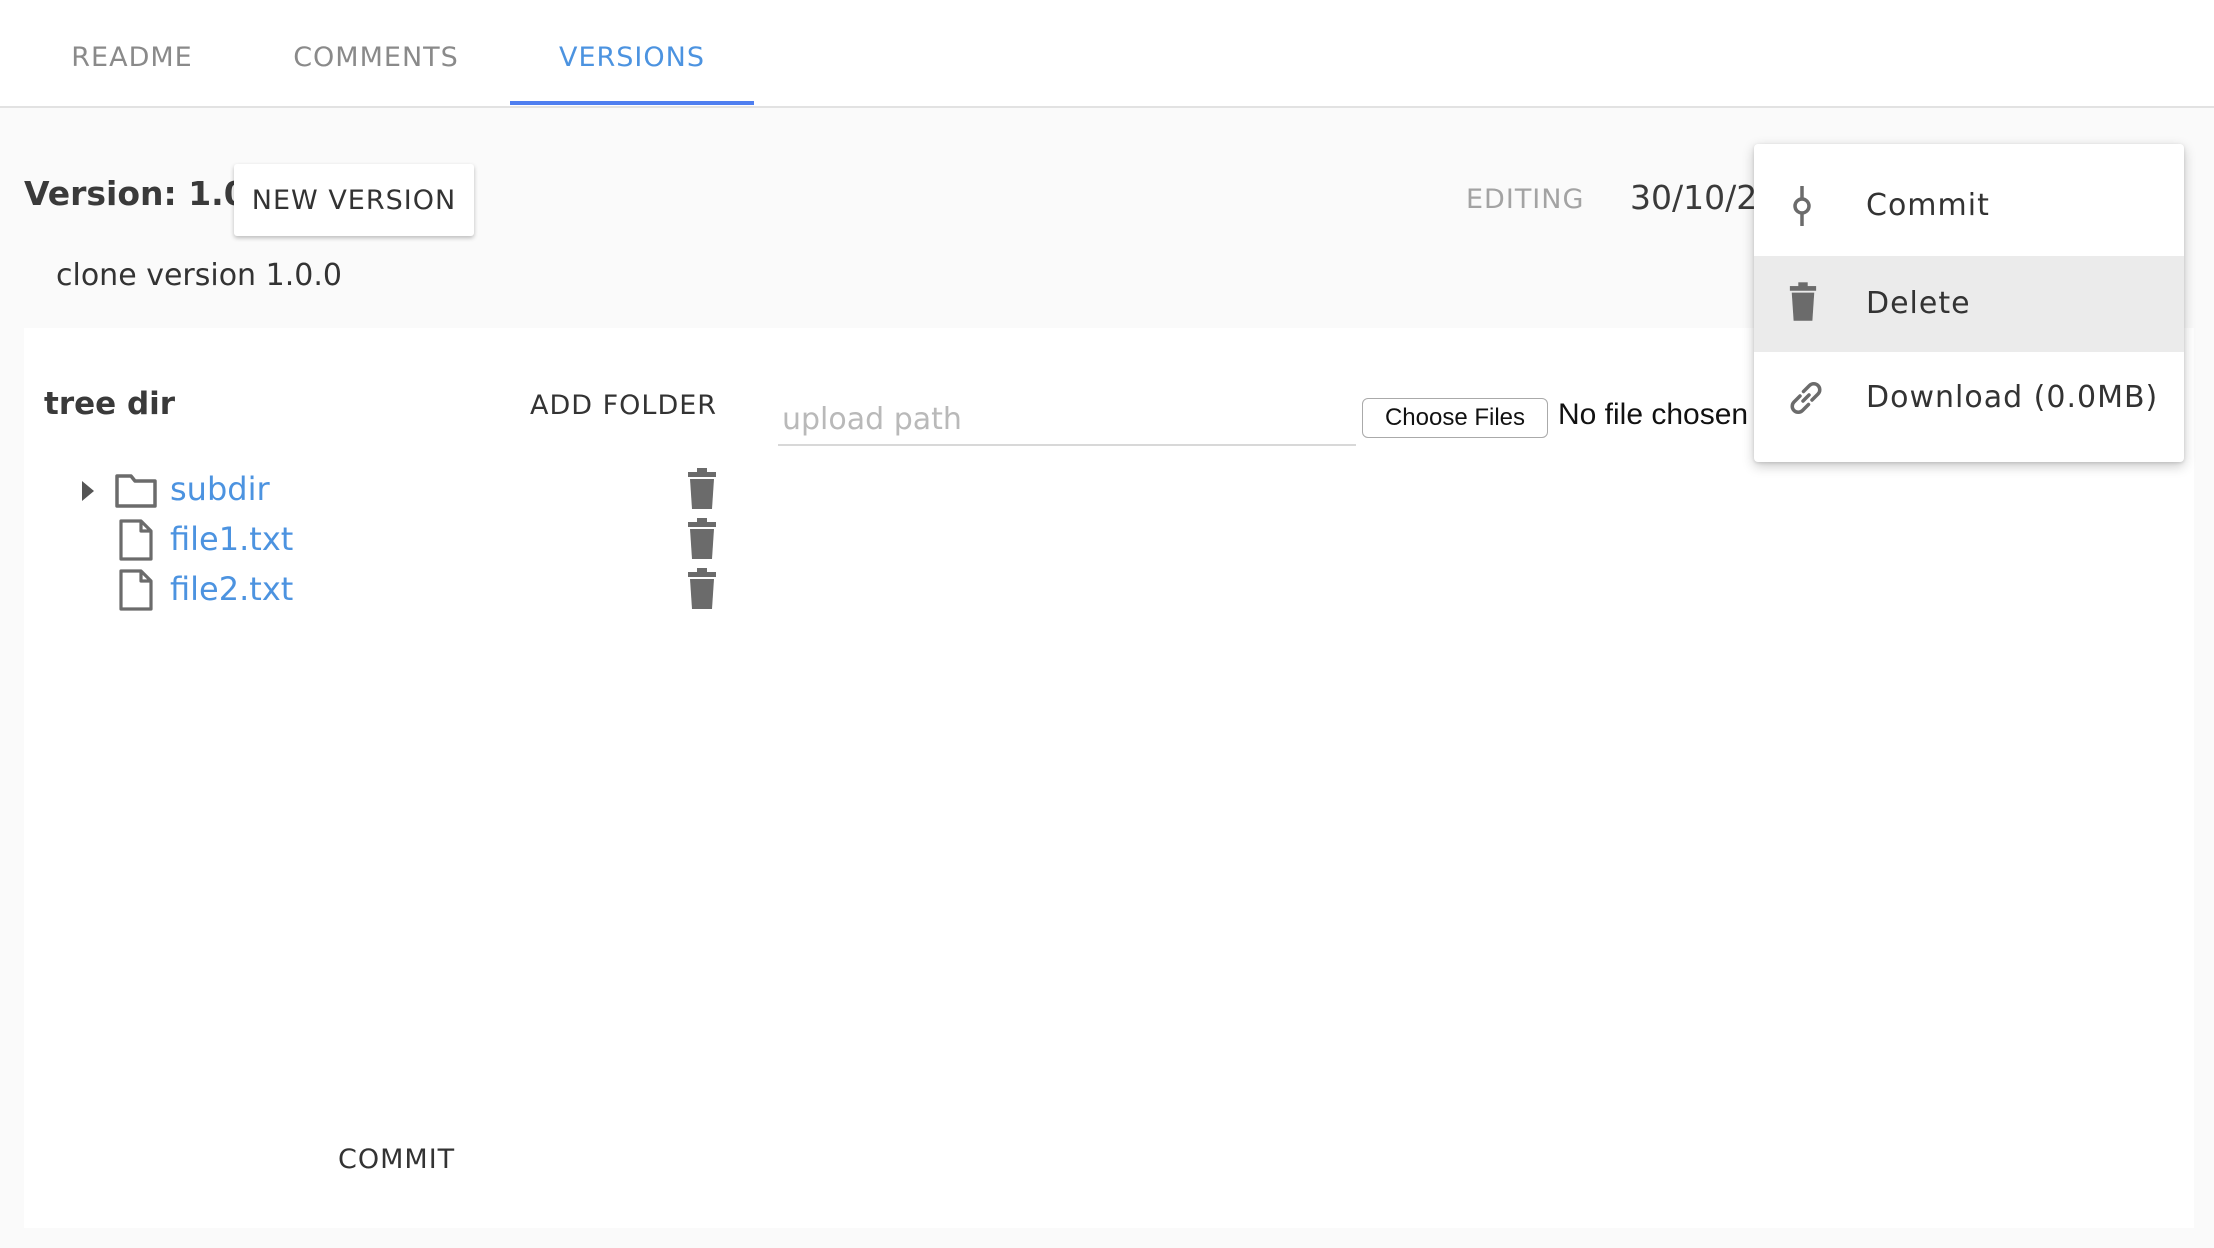  I want to click on version-actions-menu: Commit Delete Download (0.0MB), so click(1969, 303).